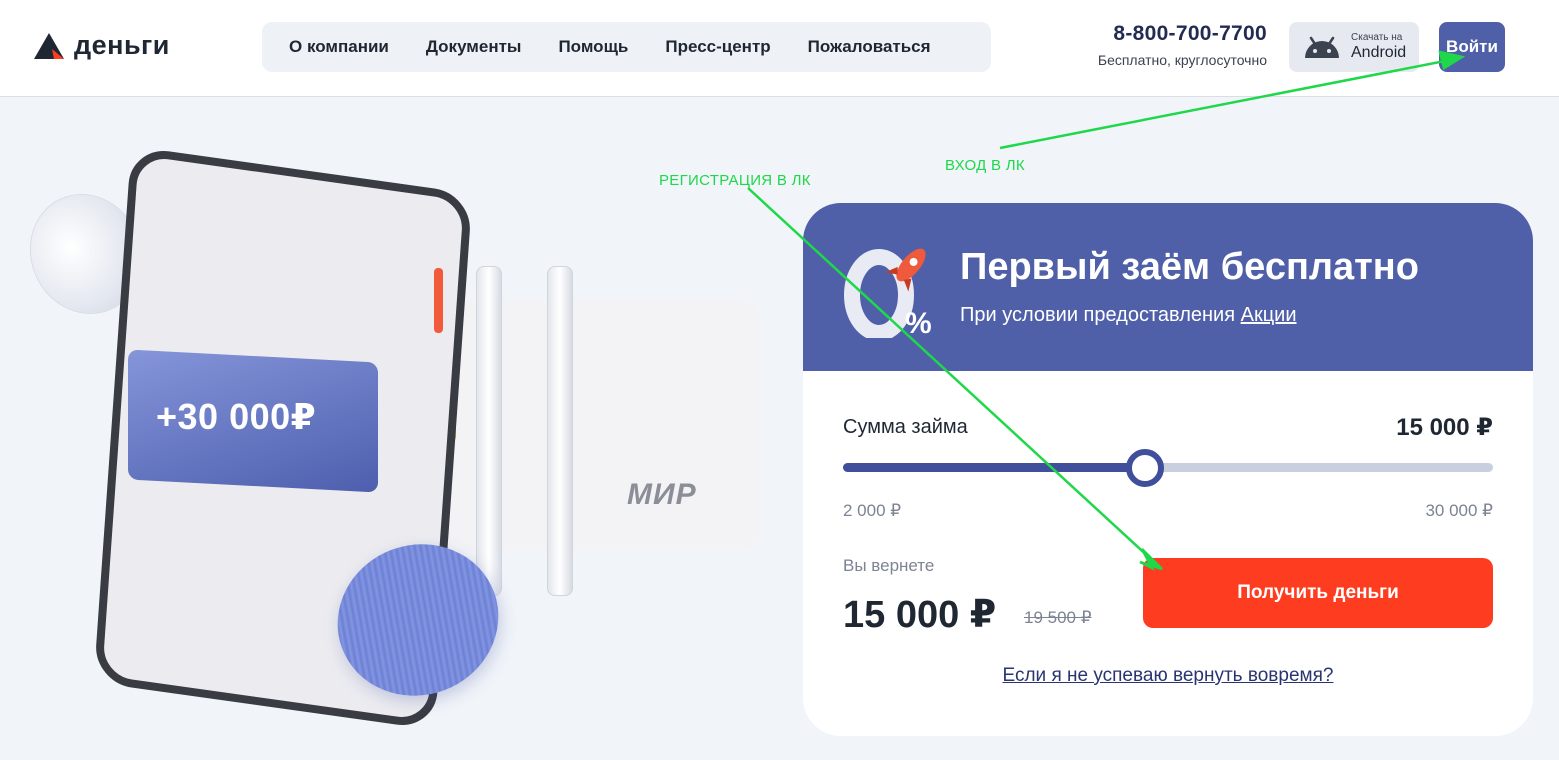  Describe the element at coordinates (889, 565) in the screenshot. I see `return-label: Вы вернете` at that location.